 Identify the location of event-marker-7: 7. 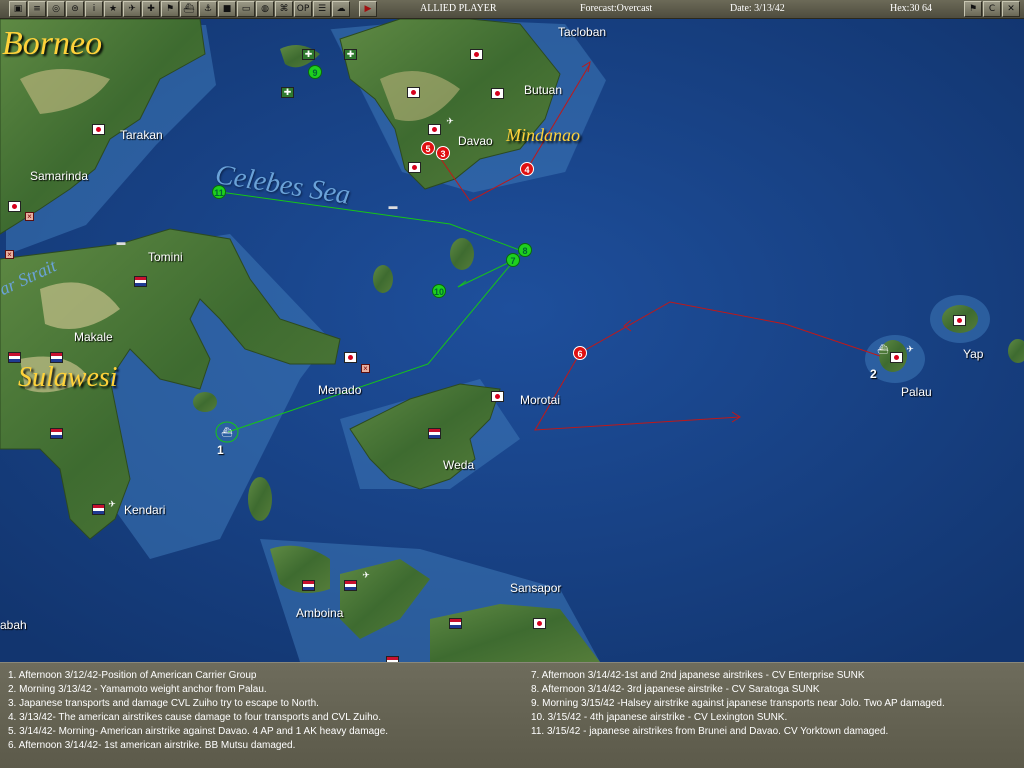
(513, 260).